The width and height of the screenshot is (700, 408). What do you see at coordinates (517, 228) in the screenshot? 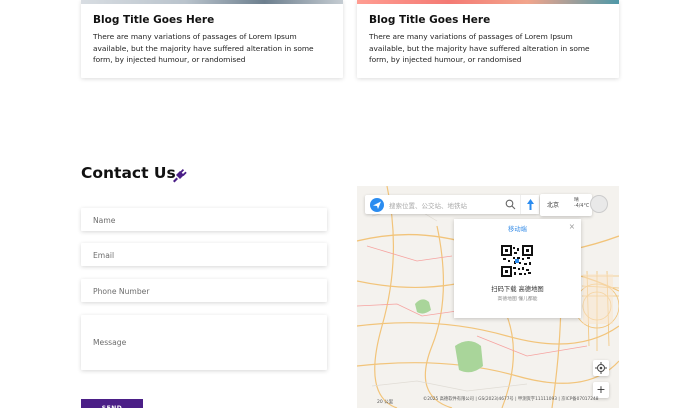
I see `qr-tab-mobile: 移动端` at bounding box center [517, 228].